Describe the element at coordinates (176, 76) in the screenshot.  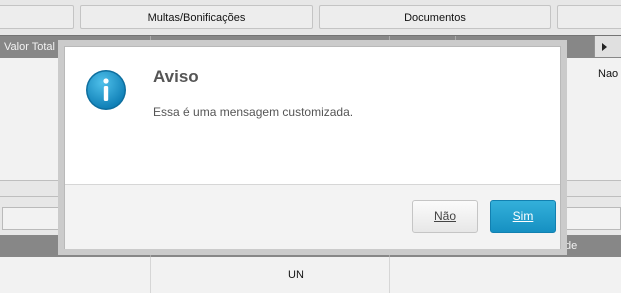
I see `dialog-title: Aviso` at that location.